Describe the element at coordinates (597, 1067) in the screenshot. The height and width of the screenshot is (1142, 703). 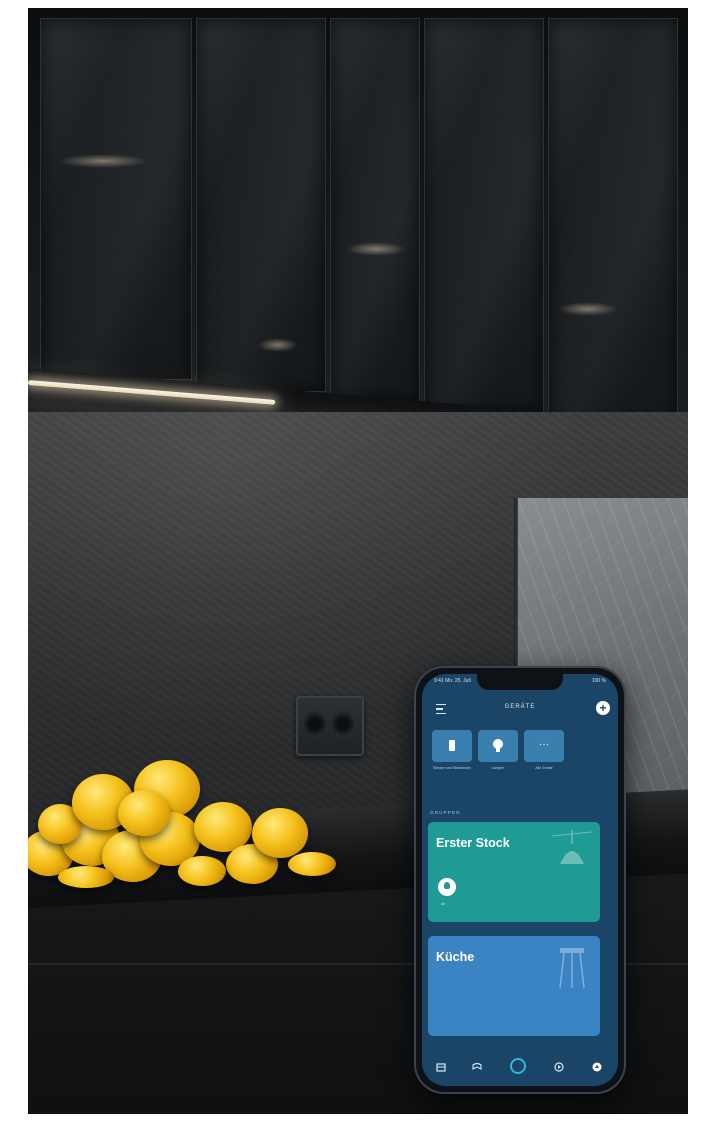
I see `devices-icon` at that location.